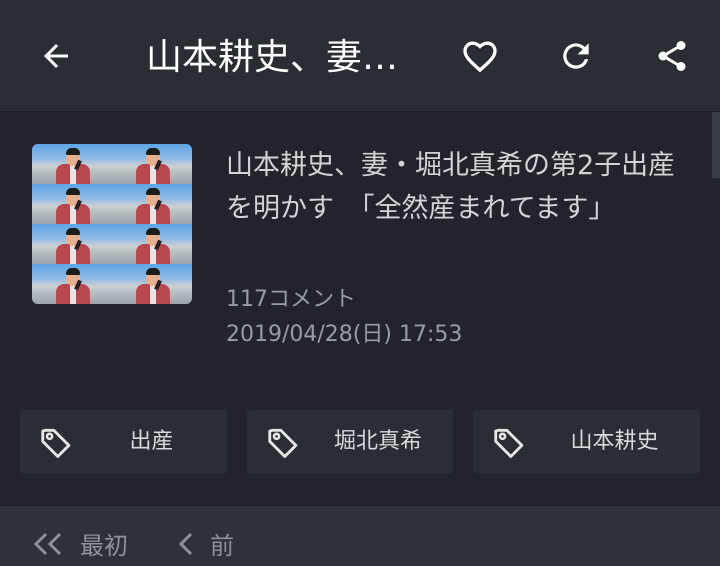 This screenshot has height=566, width=720. I want to click on prev-page-label: 前, so click(222, 546).